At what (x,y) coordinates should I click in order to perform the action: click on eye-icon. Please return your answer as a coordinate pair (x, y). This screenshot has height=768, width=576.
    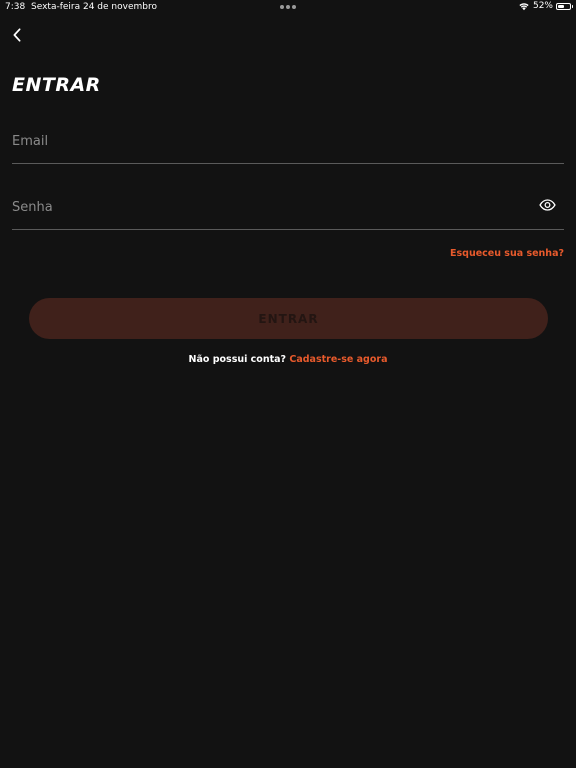
    Looking at the image, I should click on (547, 205).